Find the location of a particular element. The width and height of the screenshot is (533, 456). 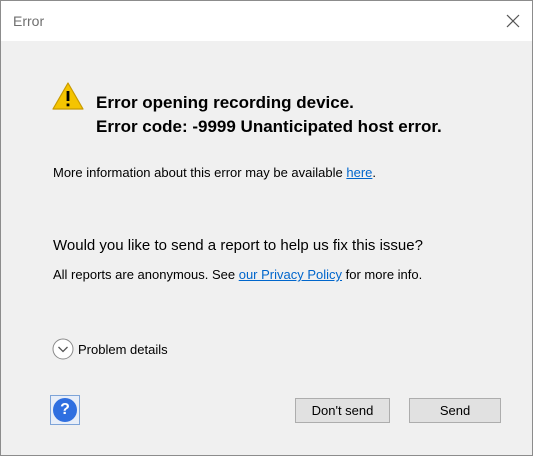

close-icon is located at coordinates (513, 21).